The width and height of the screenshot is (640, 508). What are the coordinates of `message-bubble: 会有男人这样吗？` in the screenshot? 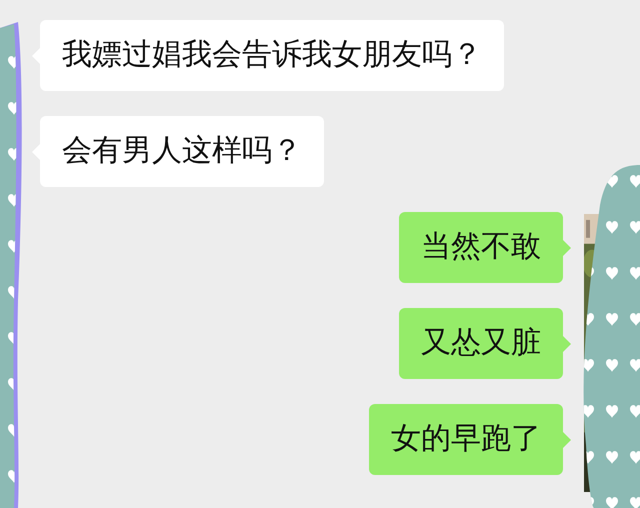 It's located at (182, 151).